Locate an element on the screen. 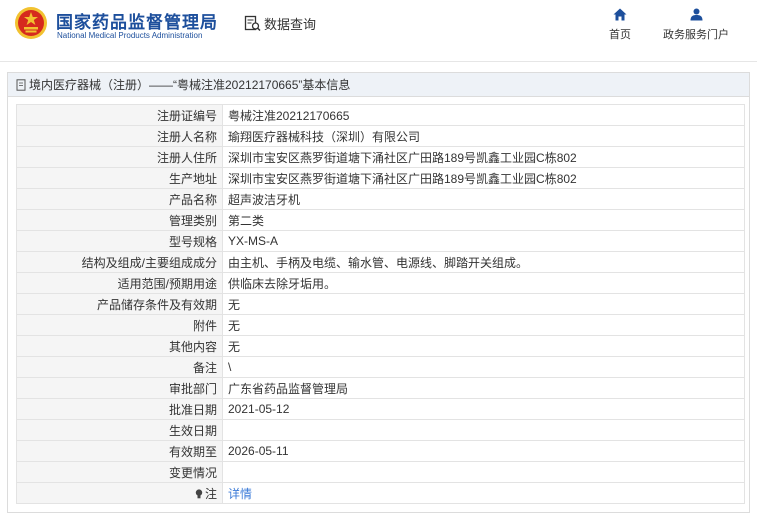 The width and height of the screenshot is (757, 522). table-row: 型号规格 YX-MS-A is located at coordinates (380, 241).